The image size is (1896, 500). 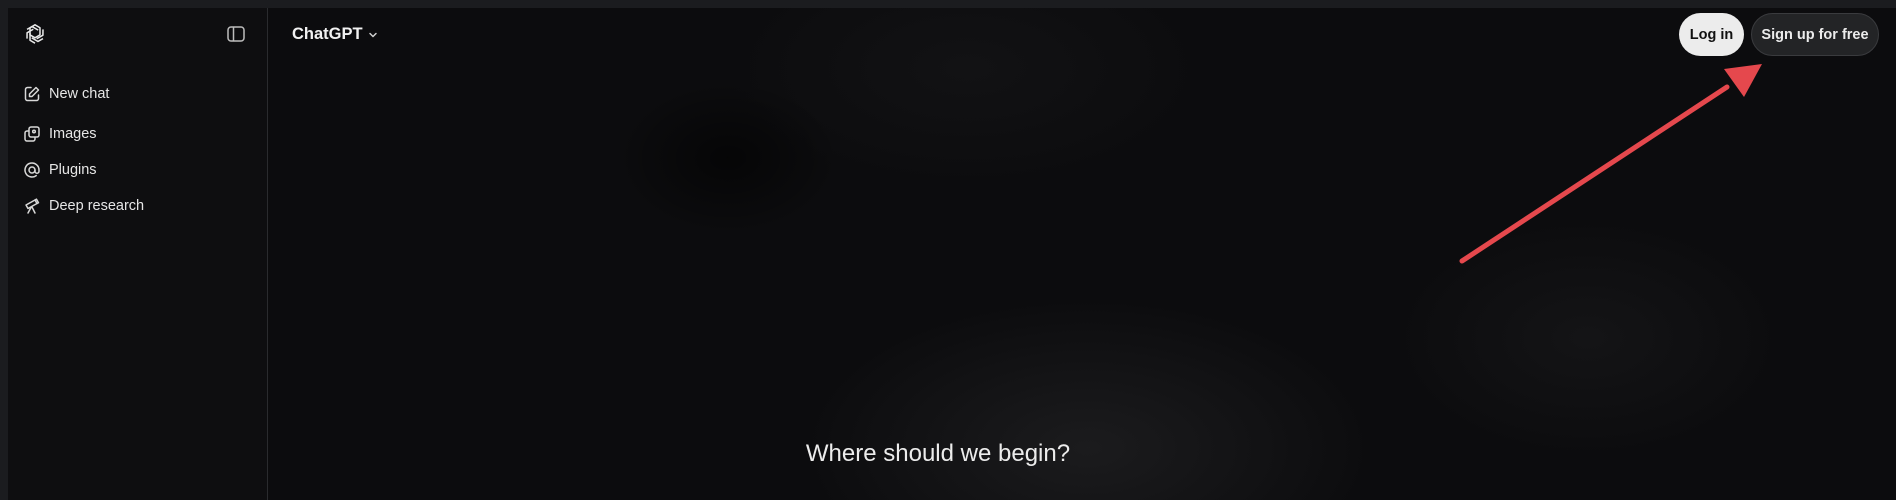 I want to click on sidebar-item-label: Plugins, so click(x=73, y=170).